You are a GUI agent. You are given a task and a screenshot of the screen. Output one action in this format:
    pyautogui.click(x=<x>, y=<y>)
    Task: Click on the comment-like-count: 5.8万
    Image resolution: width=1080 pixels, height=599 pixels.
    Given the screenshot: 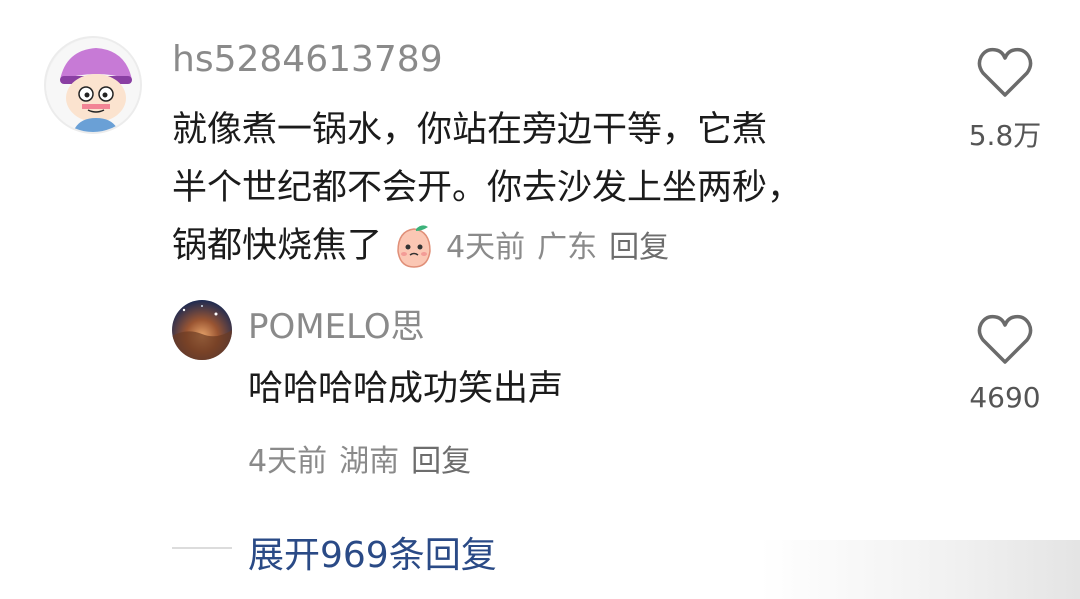 What is the action you would take?
    pyautogui.click(x=1005, y=135)
    